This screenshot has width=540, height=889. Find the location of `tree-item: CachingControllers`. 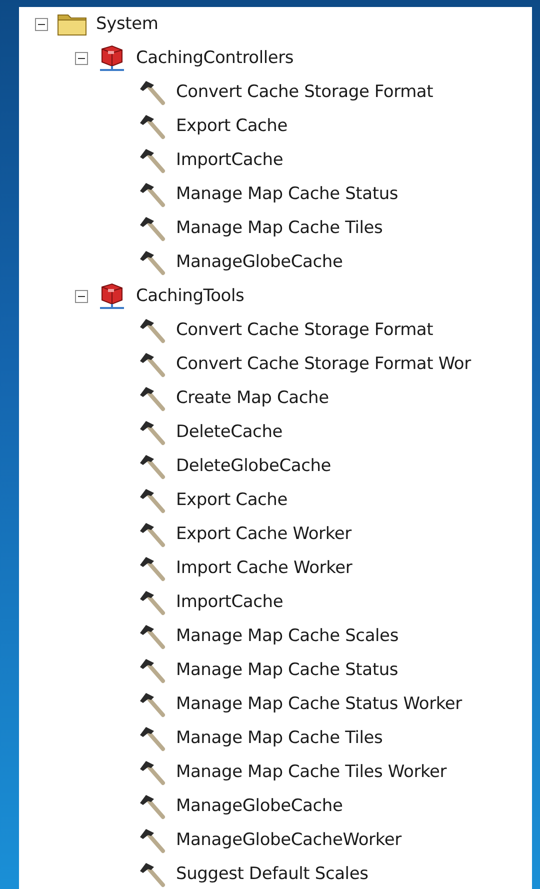

tree-item: CachingControllers is located at coordinates (215, 58).